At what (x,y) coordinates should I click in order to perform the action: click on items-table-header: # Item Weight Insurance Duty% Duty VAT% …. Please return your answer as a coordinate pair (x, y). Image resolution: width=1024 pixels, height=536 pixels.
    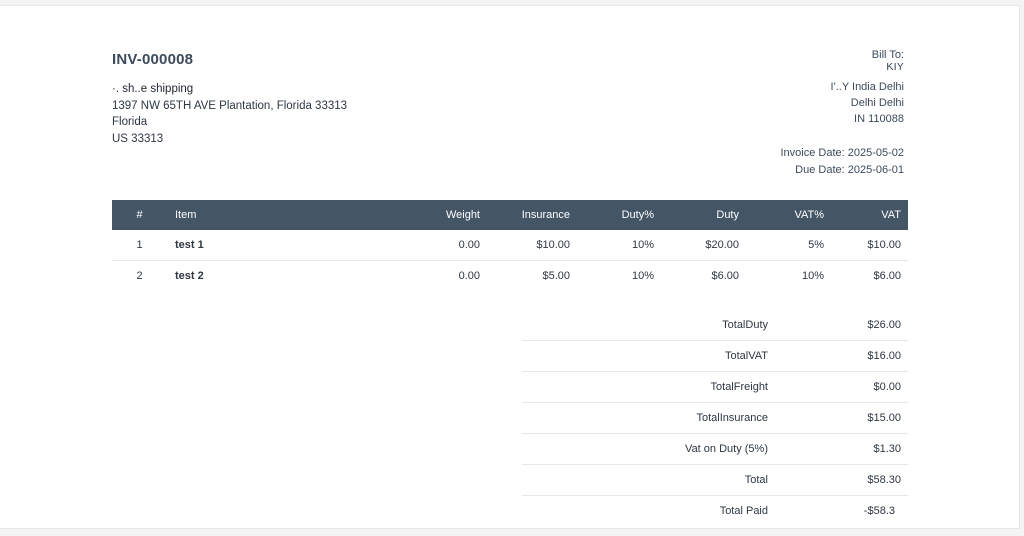
    Looking at the image, I should click on (510, 215).